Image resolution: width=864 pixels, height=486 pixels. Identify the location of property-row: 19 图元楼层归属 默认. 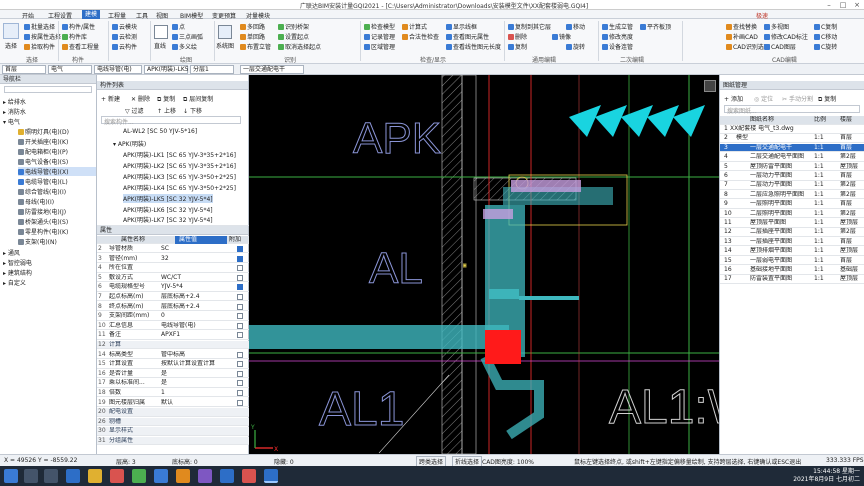
(173, 403).